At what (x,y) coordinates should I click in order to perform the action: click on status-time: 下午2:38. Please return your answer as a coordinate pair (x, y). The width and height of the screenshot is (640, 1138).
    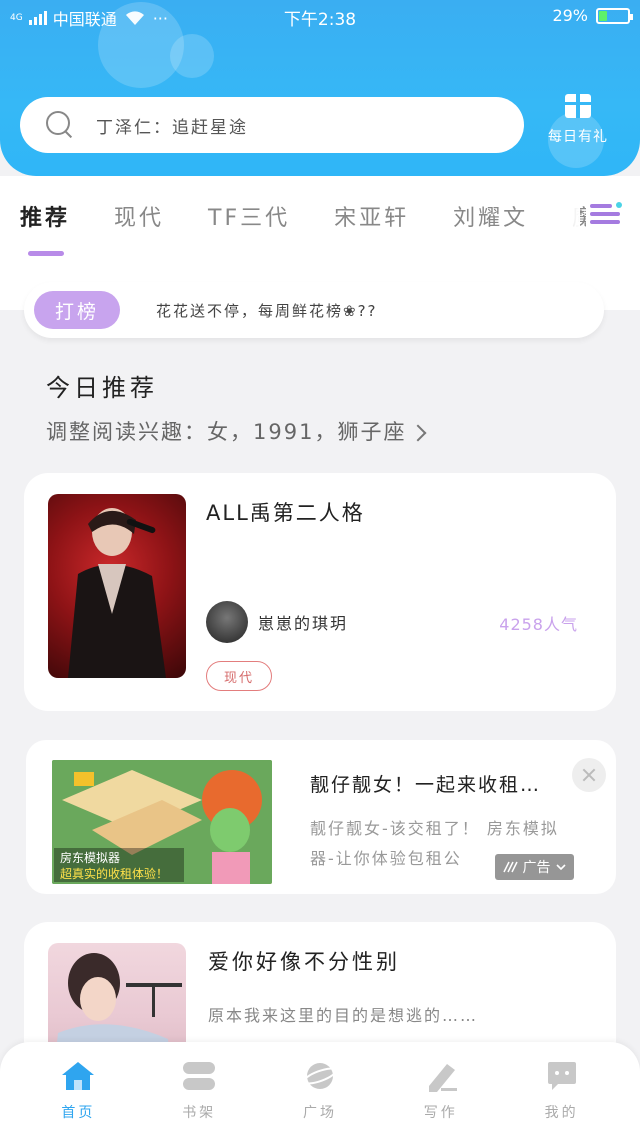
    Looking at the image, I should click on (320, 20).